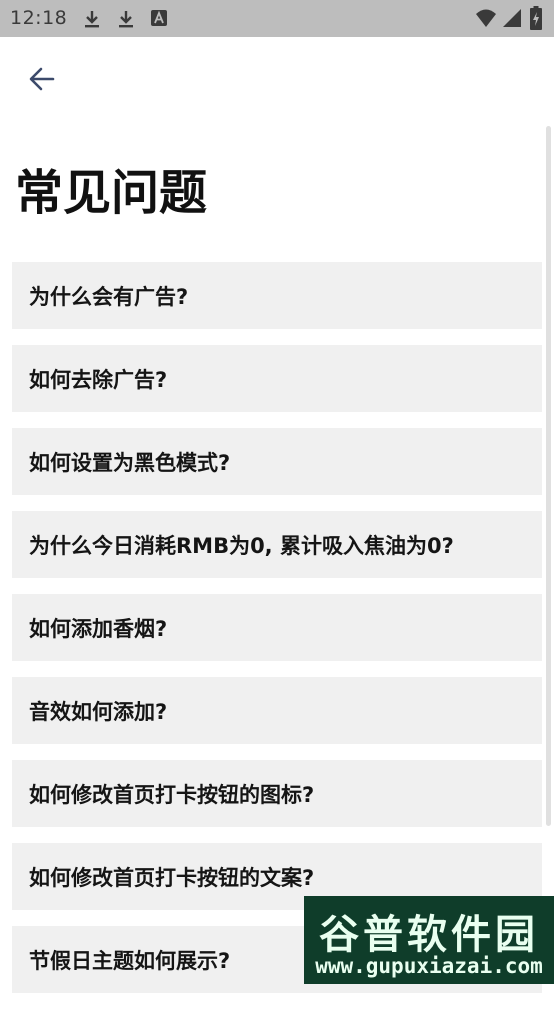  I want to click on faq-item-label: 为什么今日消耗RMB为0, 累计吸入焦油为0?, so click(241, 545).